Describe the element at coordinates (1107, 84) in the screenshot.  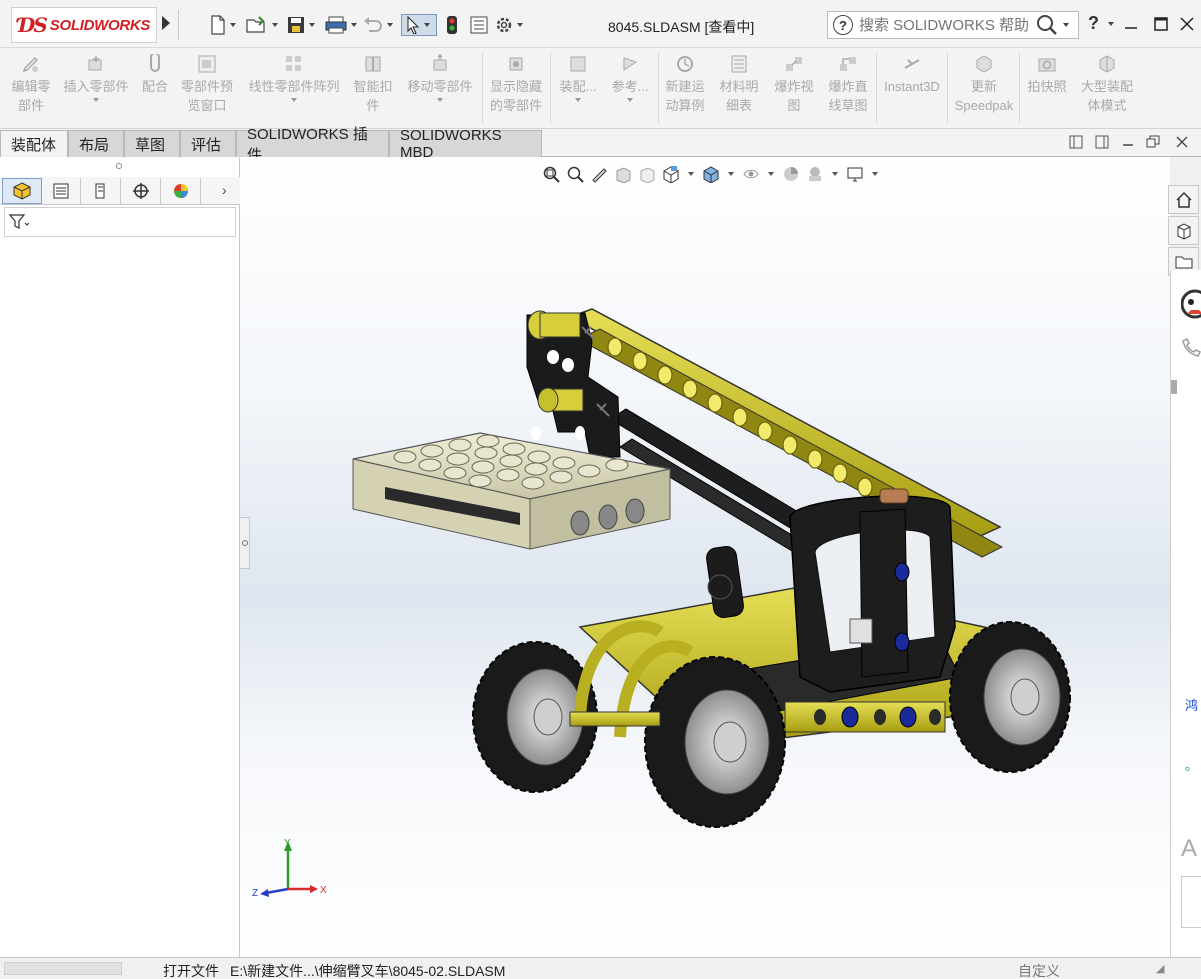
I see `large-assembly-mode-button: 大型装配 体模式` at that location.